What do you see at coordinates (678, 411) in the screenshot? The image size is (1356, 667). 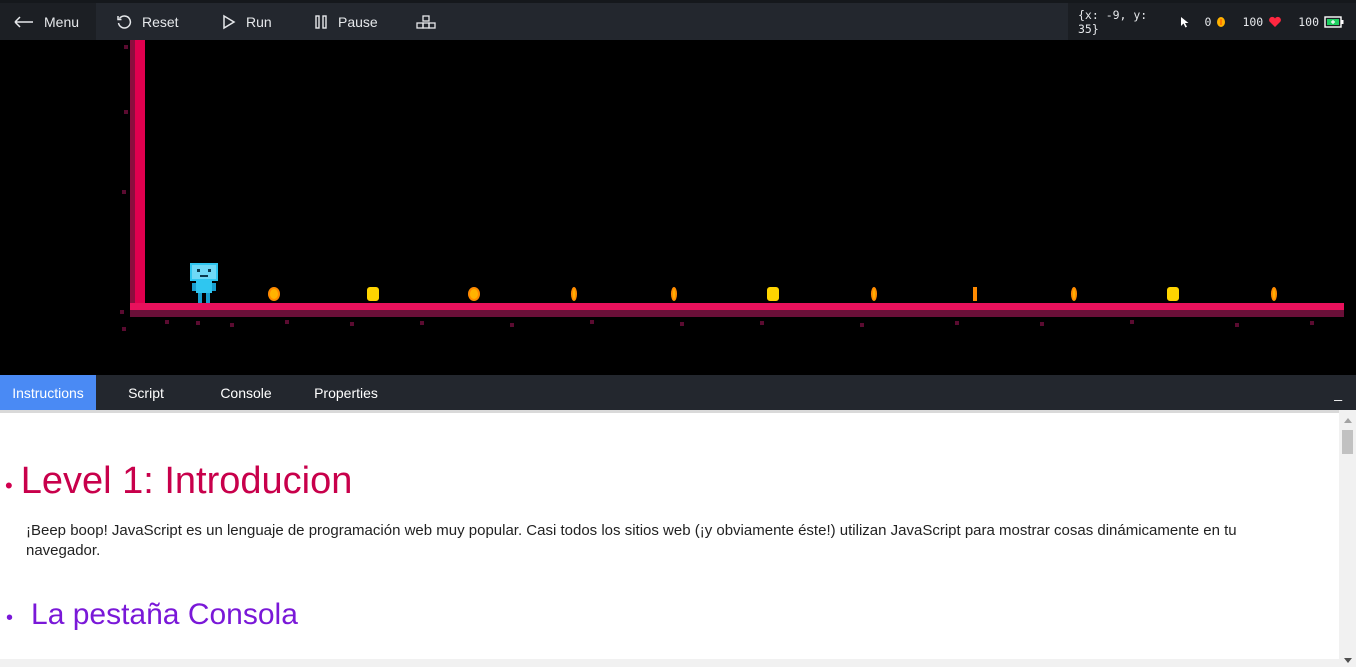 I see `panel-divider` at bounding box center [678, 411].